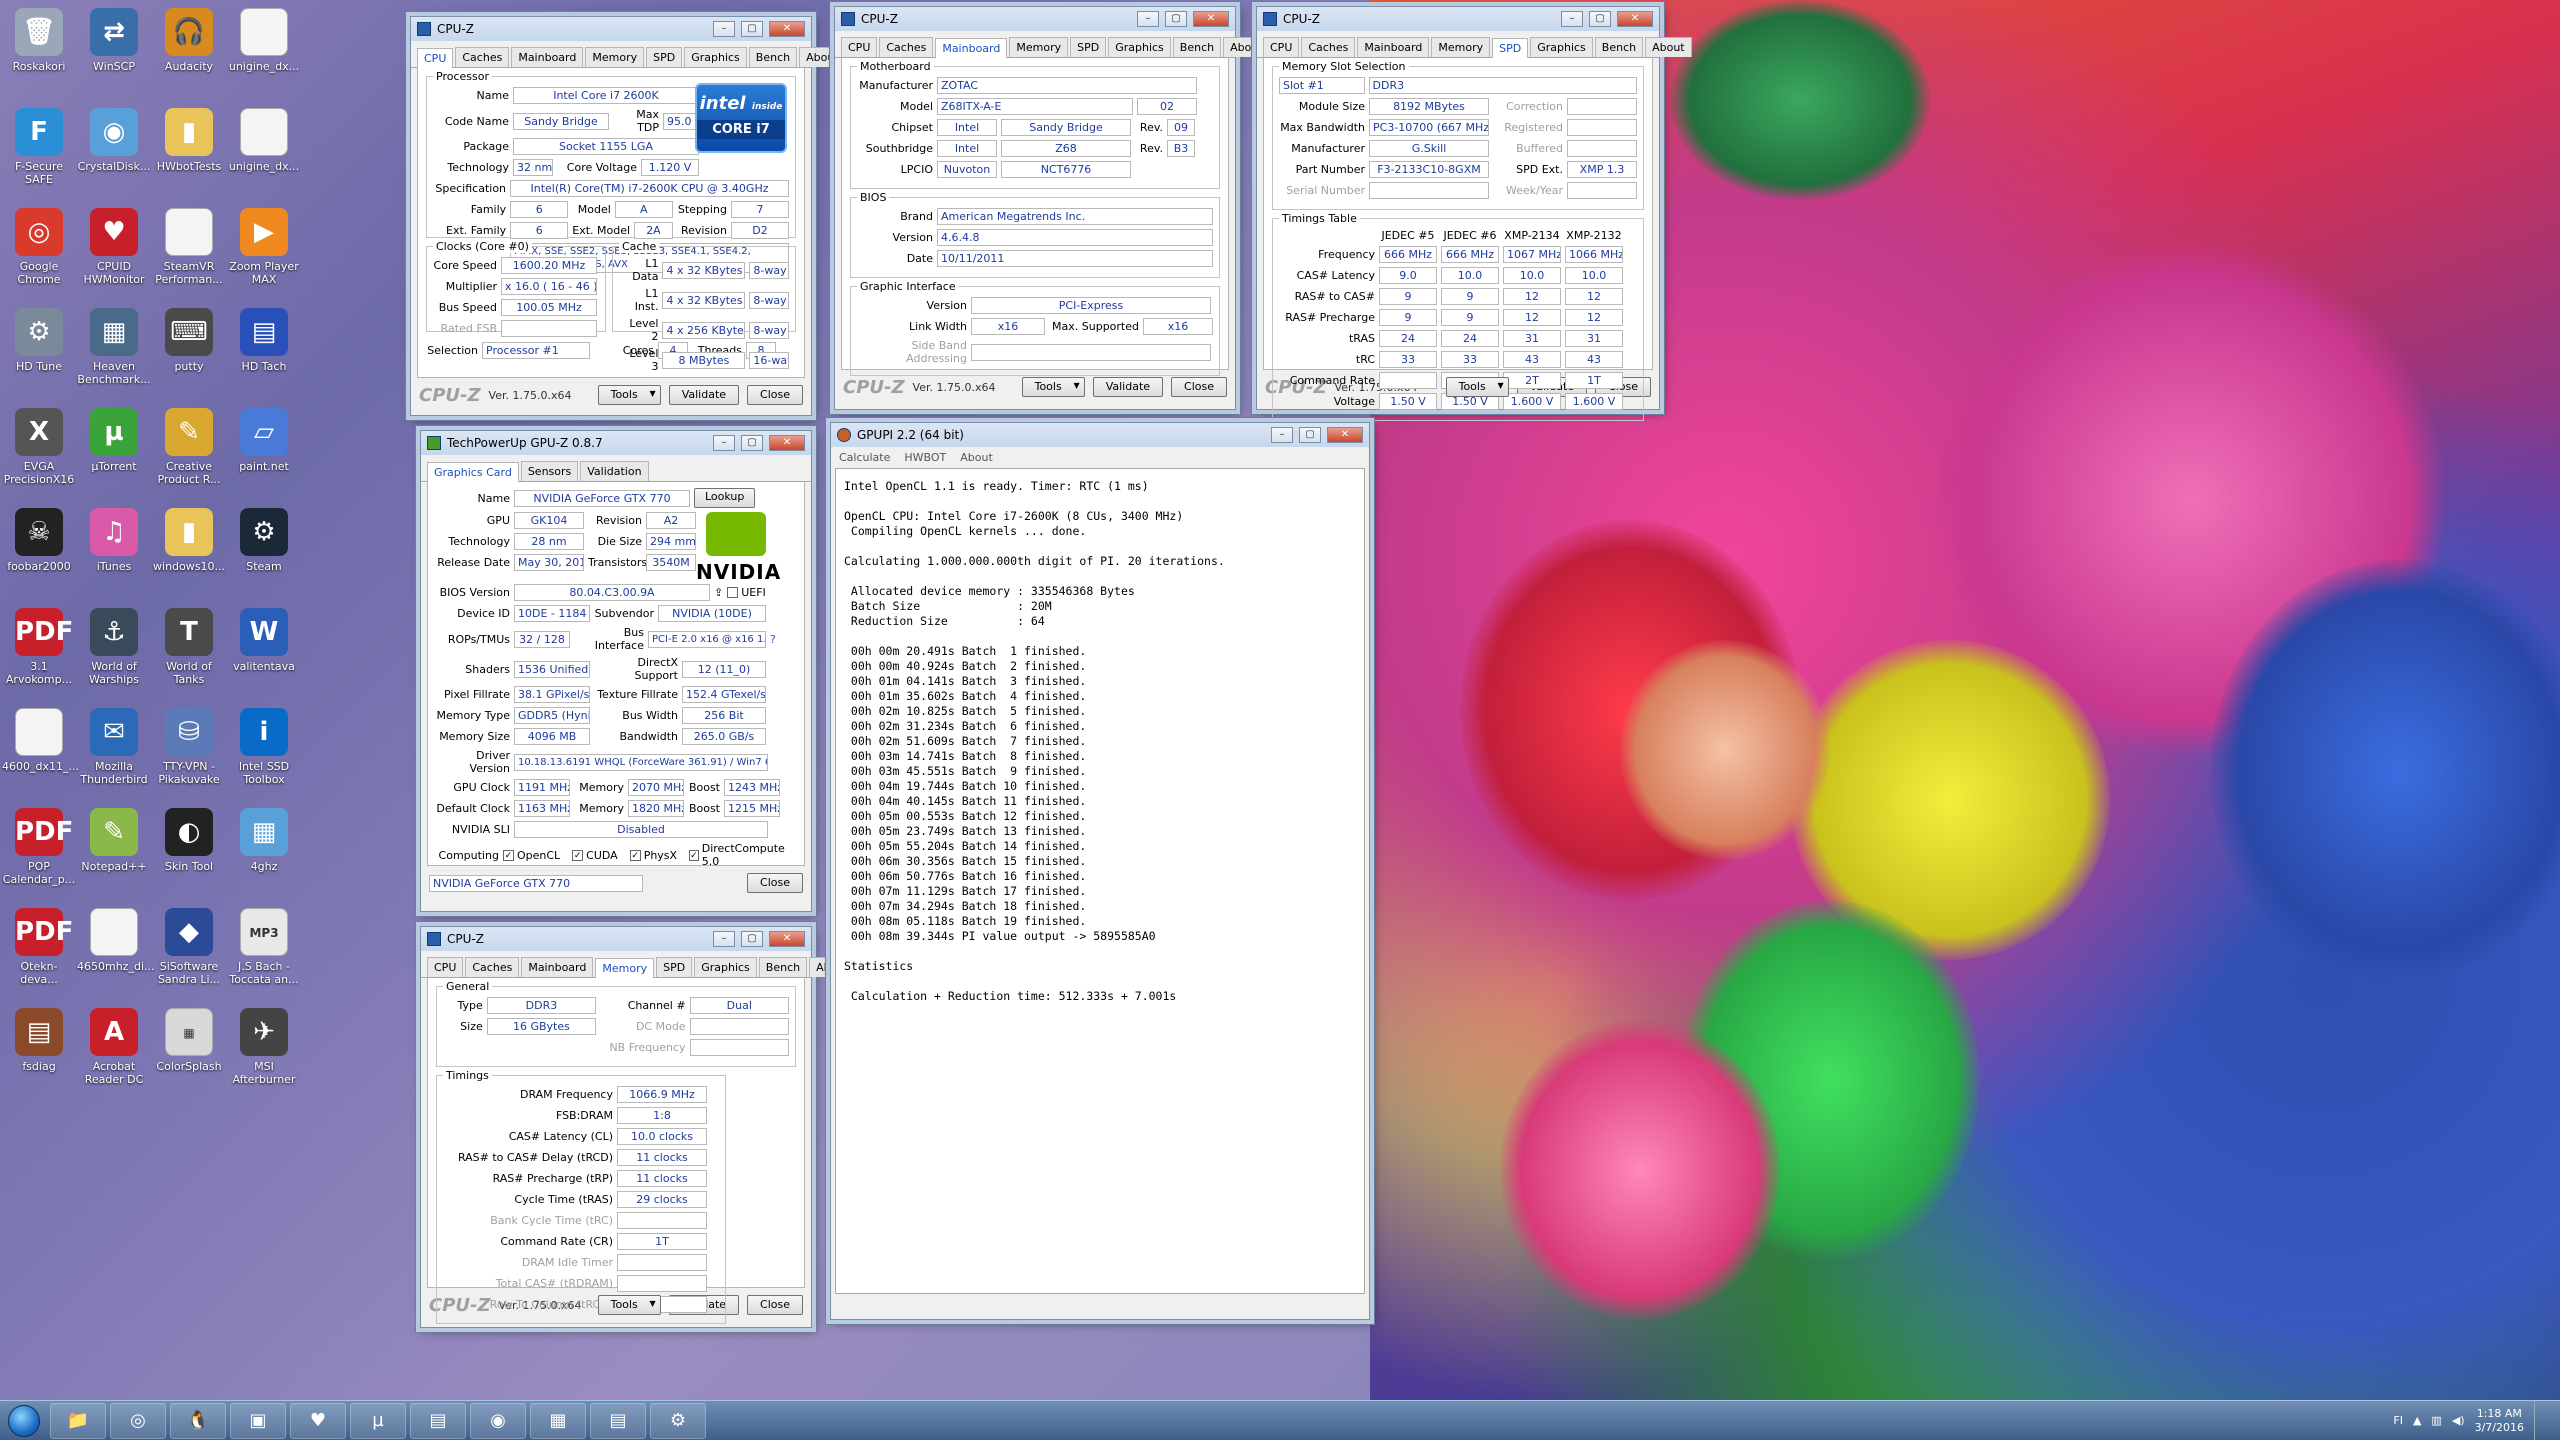 This screenshot has height=1440, width=2560. What do you see at coordinates (2458, 1420) in the screenshot?
I see `volume-icon: ◀)` at bounding box center [2458, 1420].